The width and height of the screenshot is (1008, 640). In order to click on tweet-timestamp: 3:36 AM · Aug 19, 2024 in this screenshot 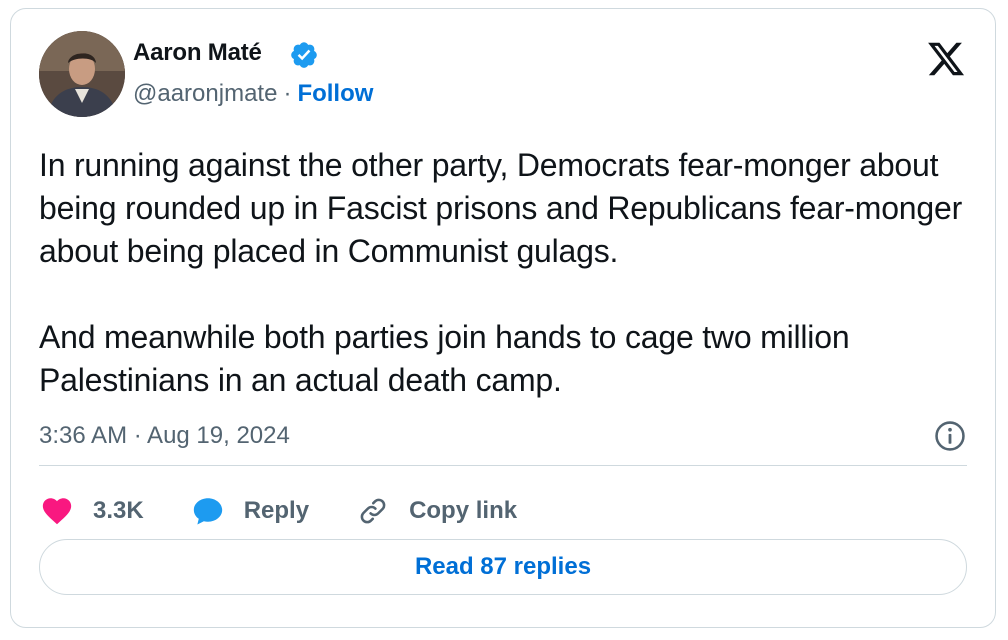, I will do `click(164, 436)`.